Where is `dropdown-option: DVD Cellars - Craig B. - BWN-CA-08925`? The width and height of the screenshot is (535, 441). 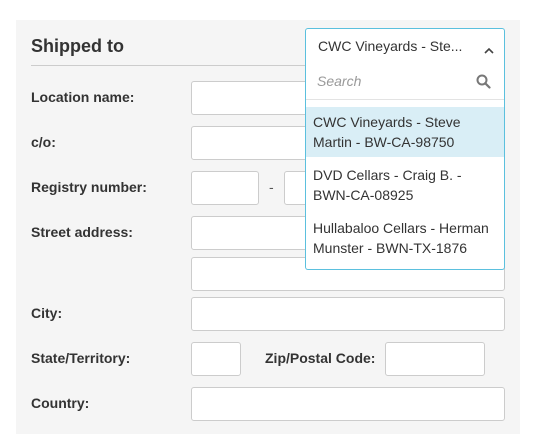 dropdown-option: DVD Cellars - Craig B. - BWN-CA-08925 is located at coordinates (405, 185).